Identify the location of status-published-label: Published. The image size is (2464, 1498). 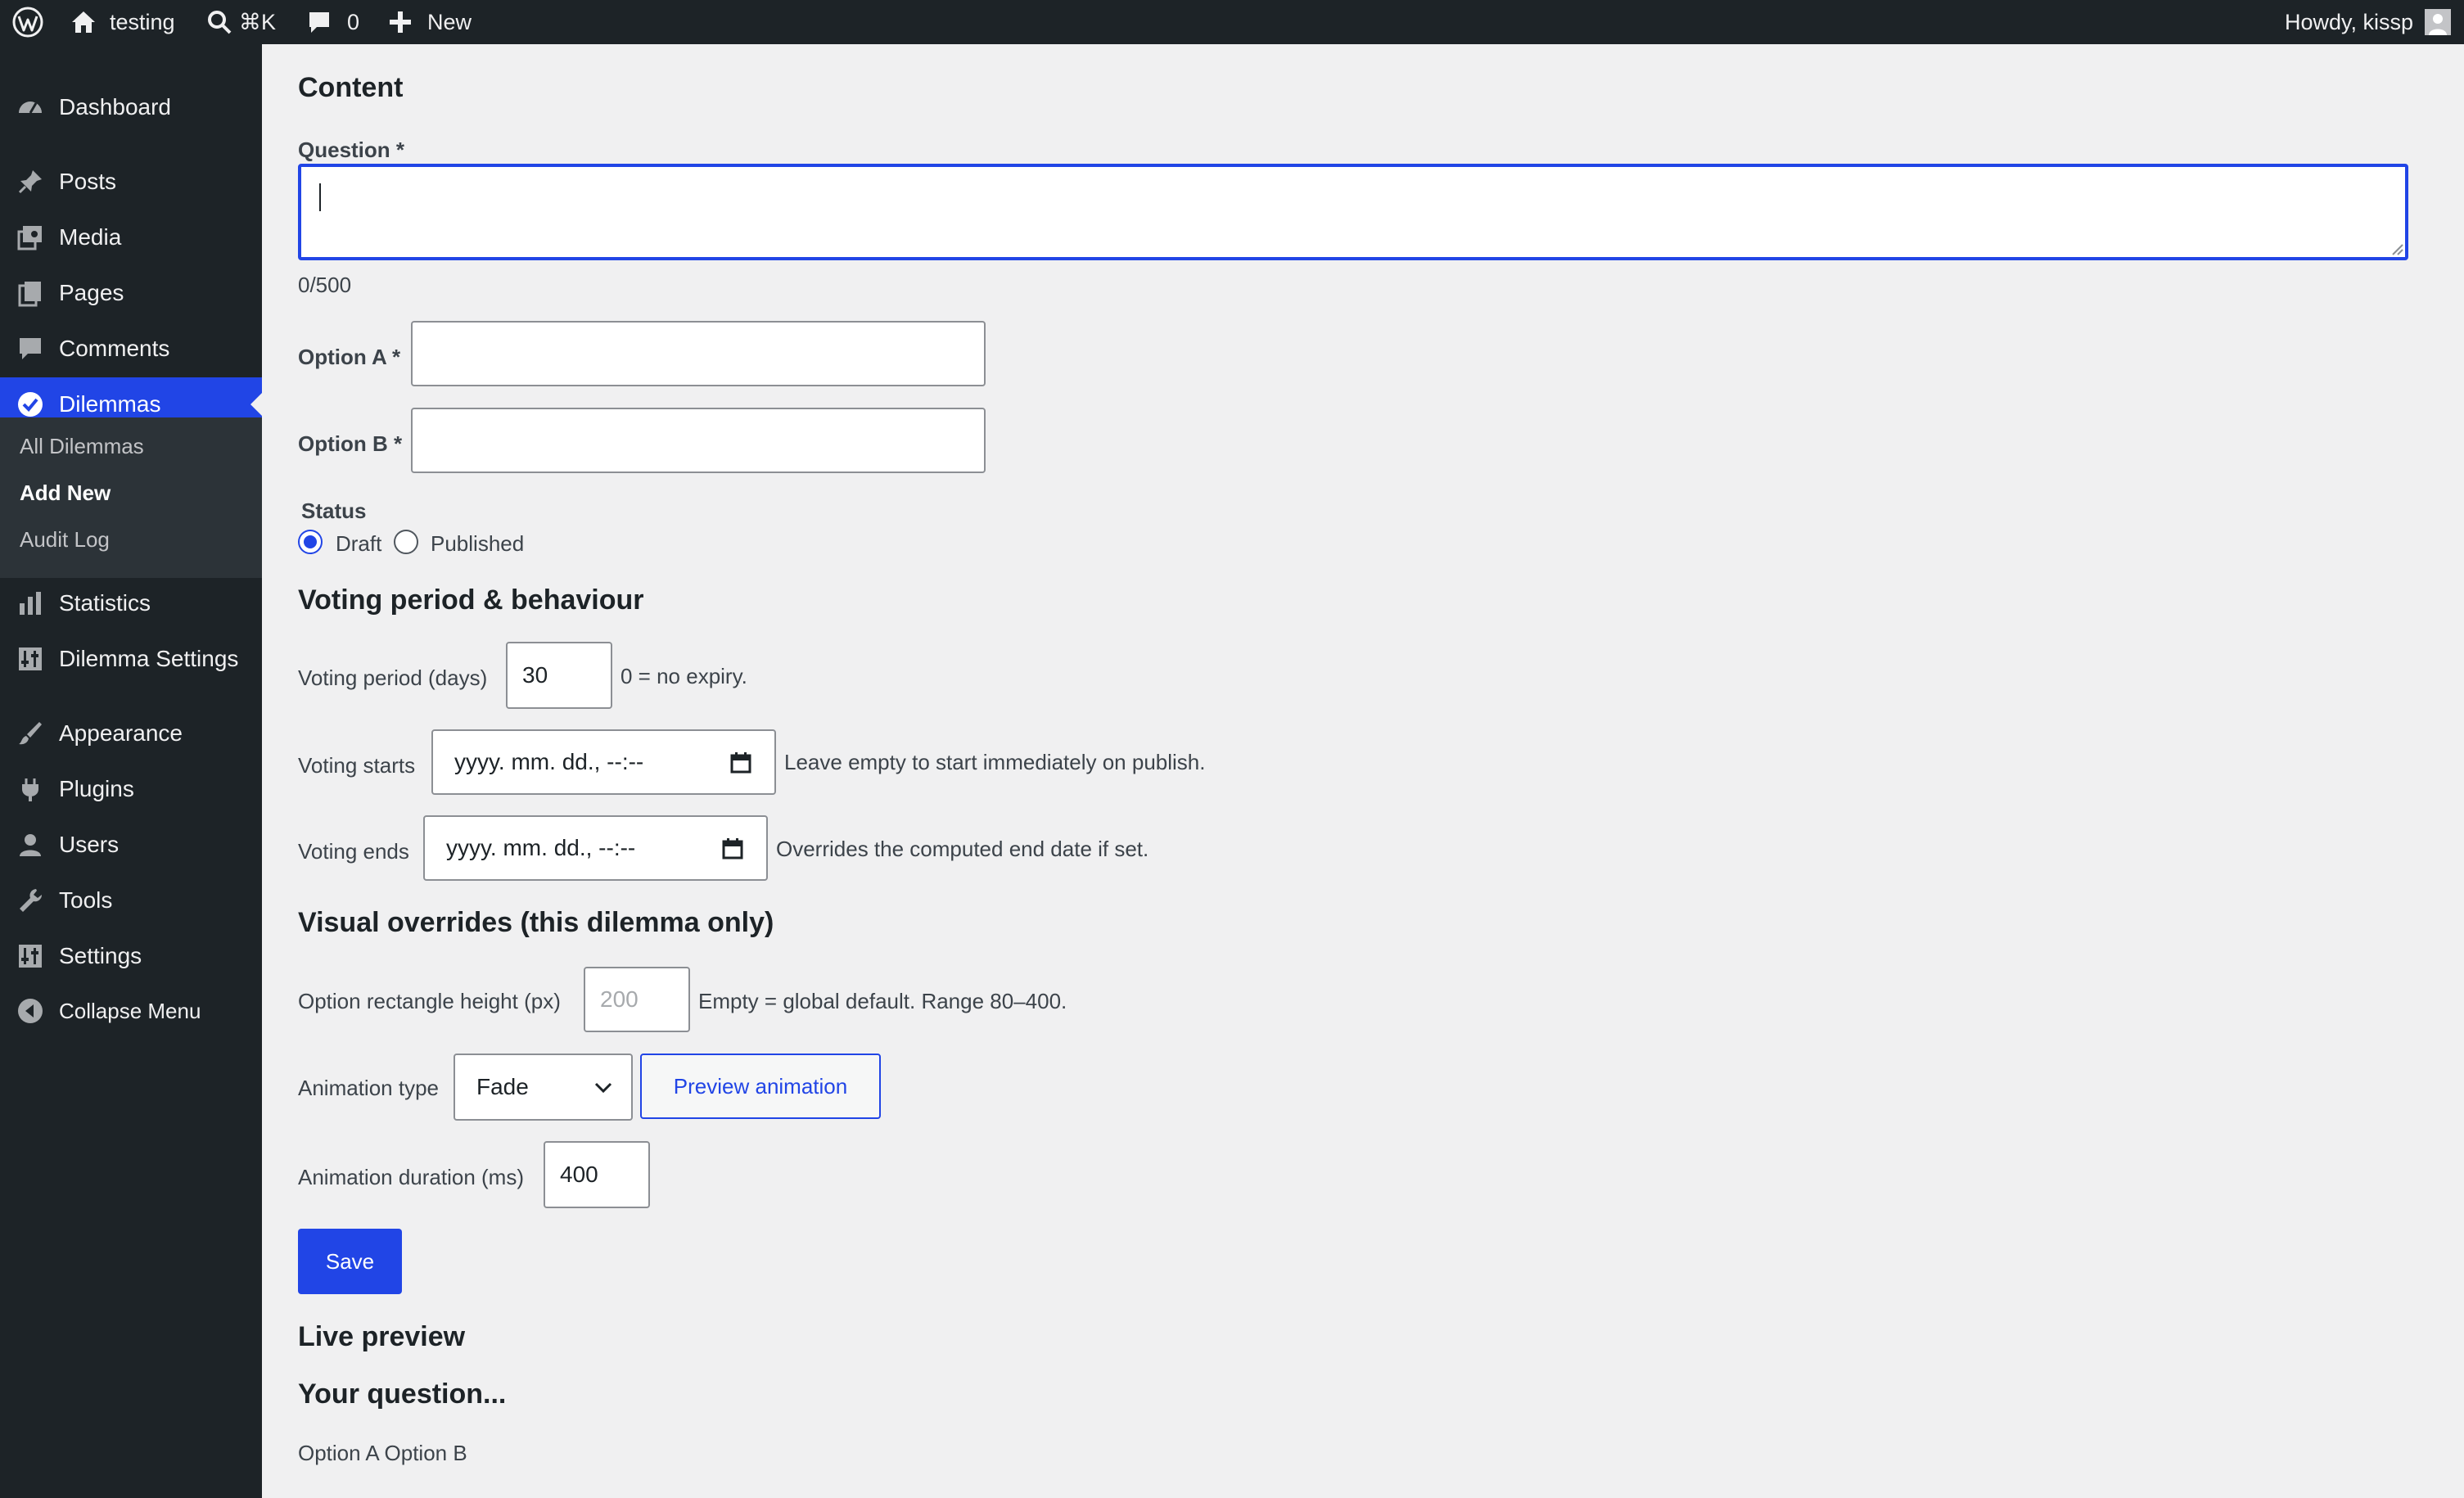
(477, 544).